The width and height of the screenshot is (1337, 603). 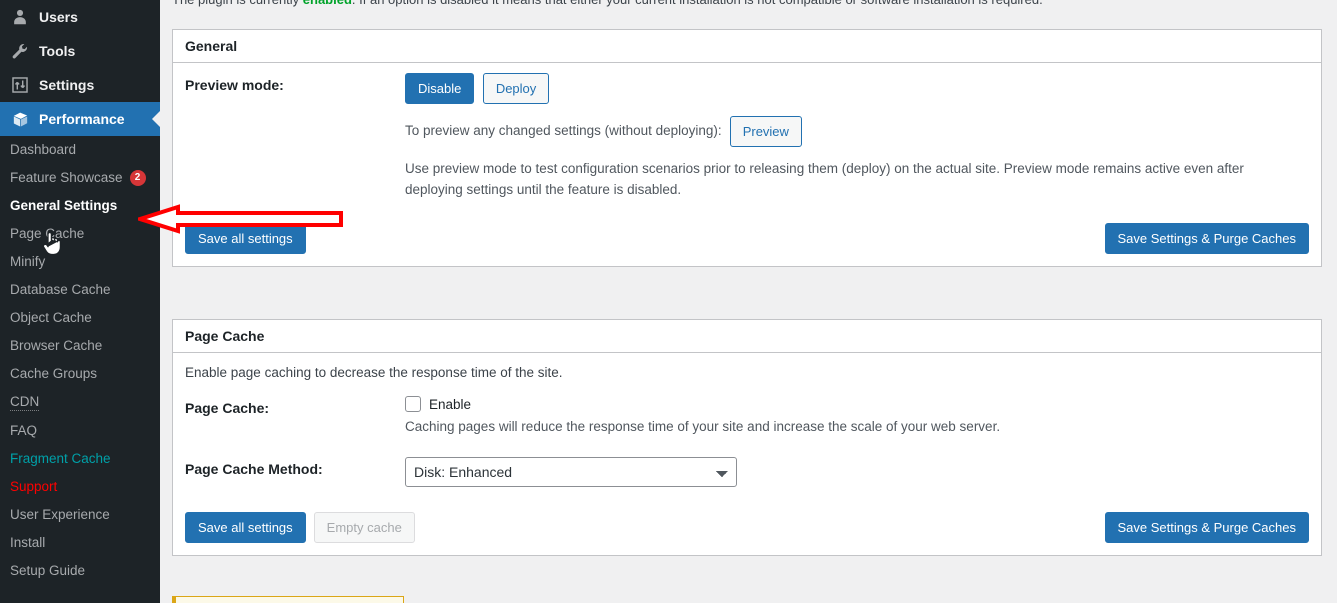 I want to click on sidebar-item-performance: Performance, so click(x=80, y=119).